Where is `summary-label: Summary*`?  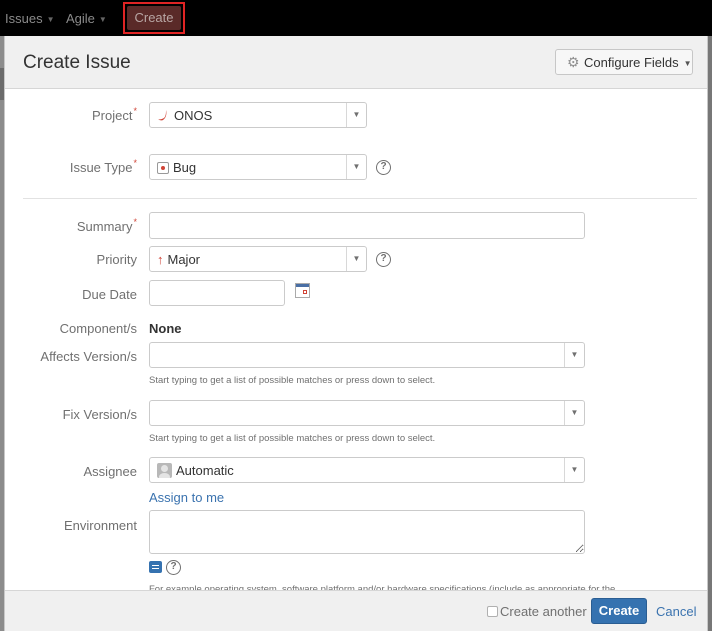
summary-label: Summary* is located at coordinates (106, 225).